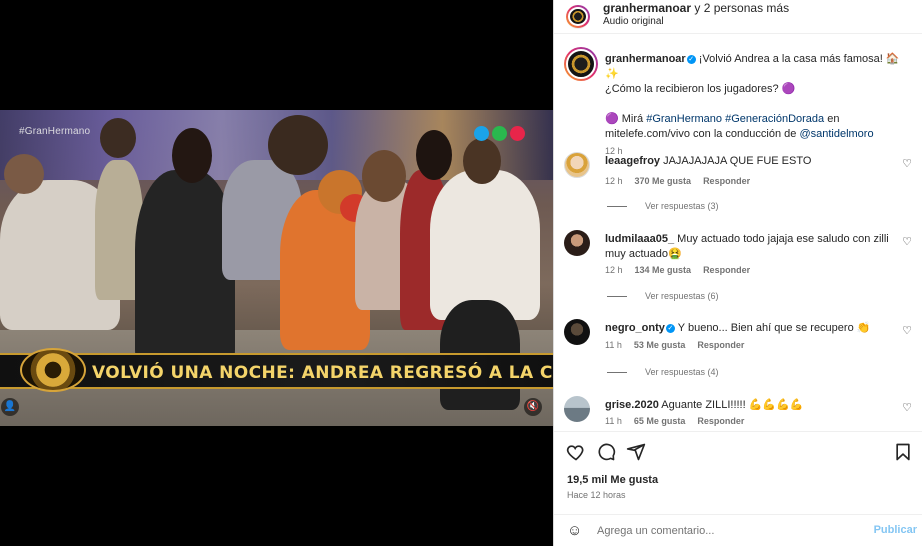 The image size is (922, 546). I want to click on gran-hermano-watermark: #GranHermano, so click(55, 131).